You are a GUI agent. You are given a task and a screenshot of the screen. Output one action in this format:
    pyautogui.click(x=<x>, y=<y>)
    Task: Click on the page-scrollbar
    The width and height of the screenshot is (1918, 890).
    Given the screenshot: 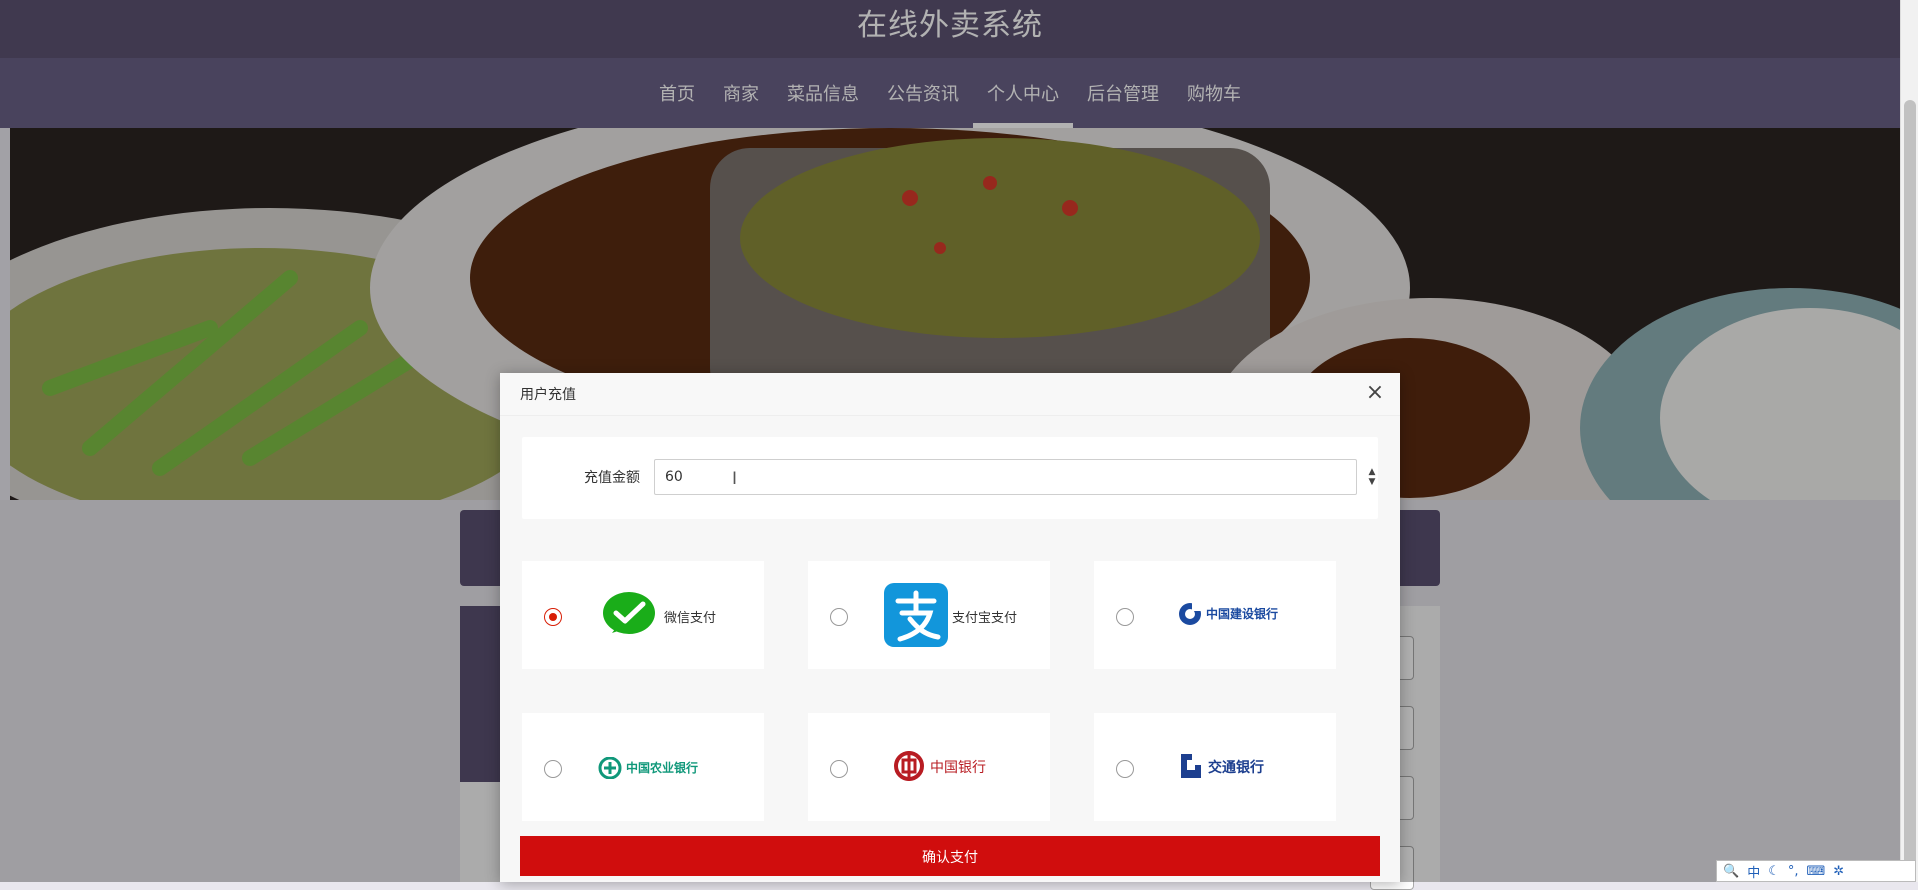 What is the action you would take?
    pyautogui.click(x=1909, y=441)
    